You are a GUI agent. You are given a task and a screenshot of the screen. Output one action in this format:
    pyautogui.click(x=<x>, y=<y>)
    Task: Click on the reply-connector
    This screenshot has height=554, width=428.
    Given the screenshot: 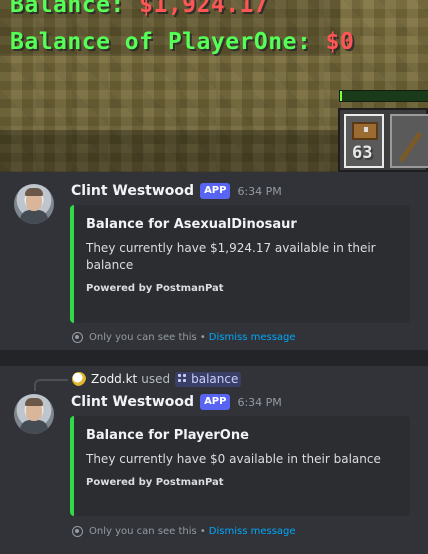 What is the action you would take?
    pyautogui.click(x=51, y=385)
    